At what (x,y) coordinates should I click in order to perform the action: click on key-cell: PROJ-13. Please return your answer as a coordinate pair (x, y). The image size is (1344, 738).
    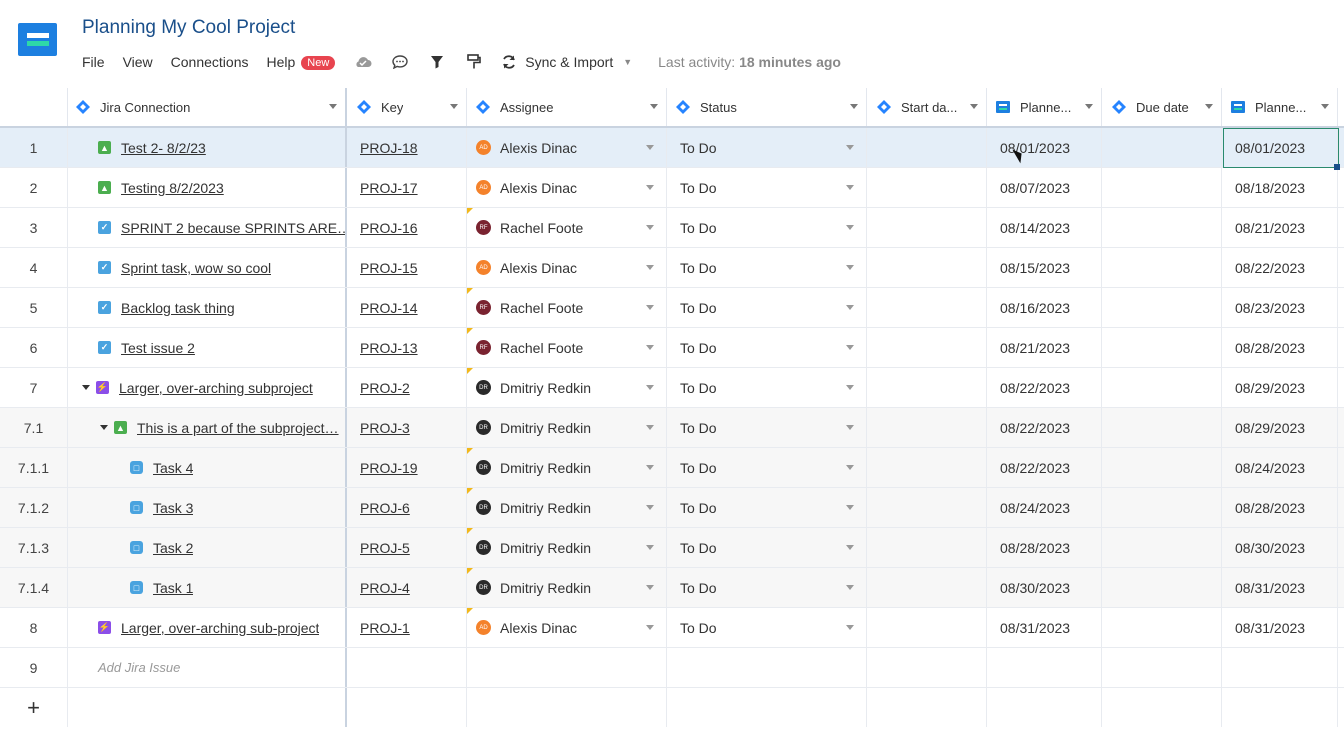
    Looking at the image, I should click on (407, 347).